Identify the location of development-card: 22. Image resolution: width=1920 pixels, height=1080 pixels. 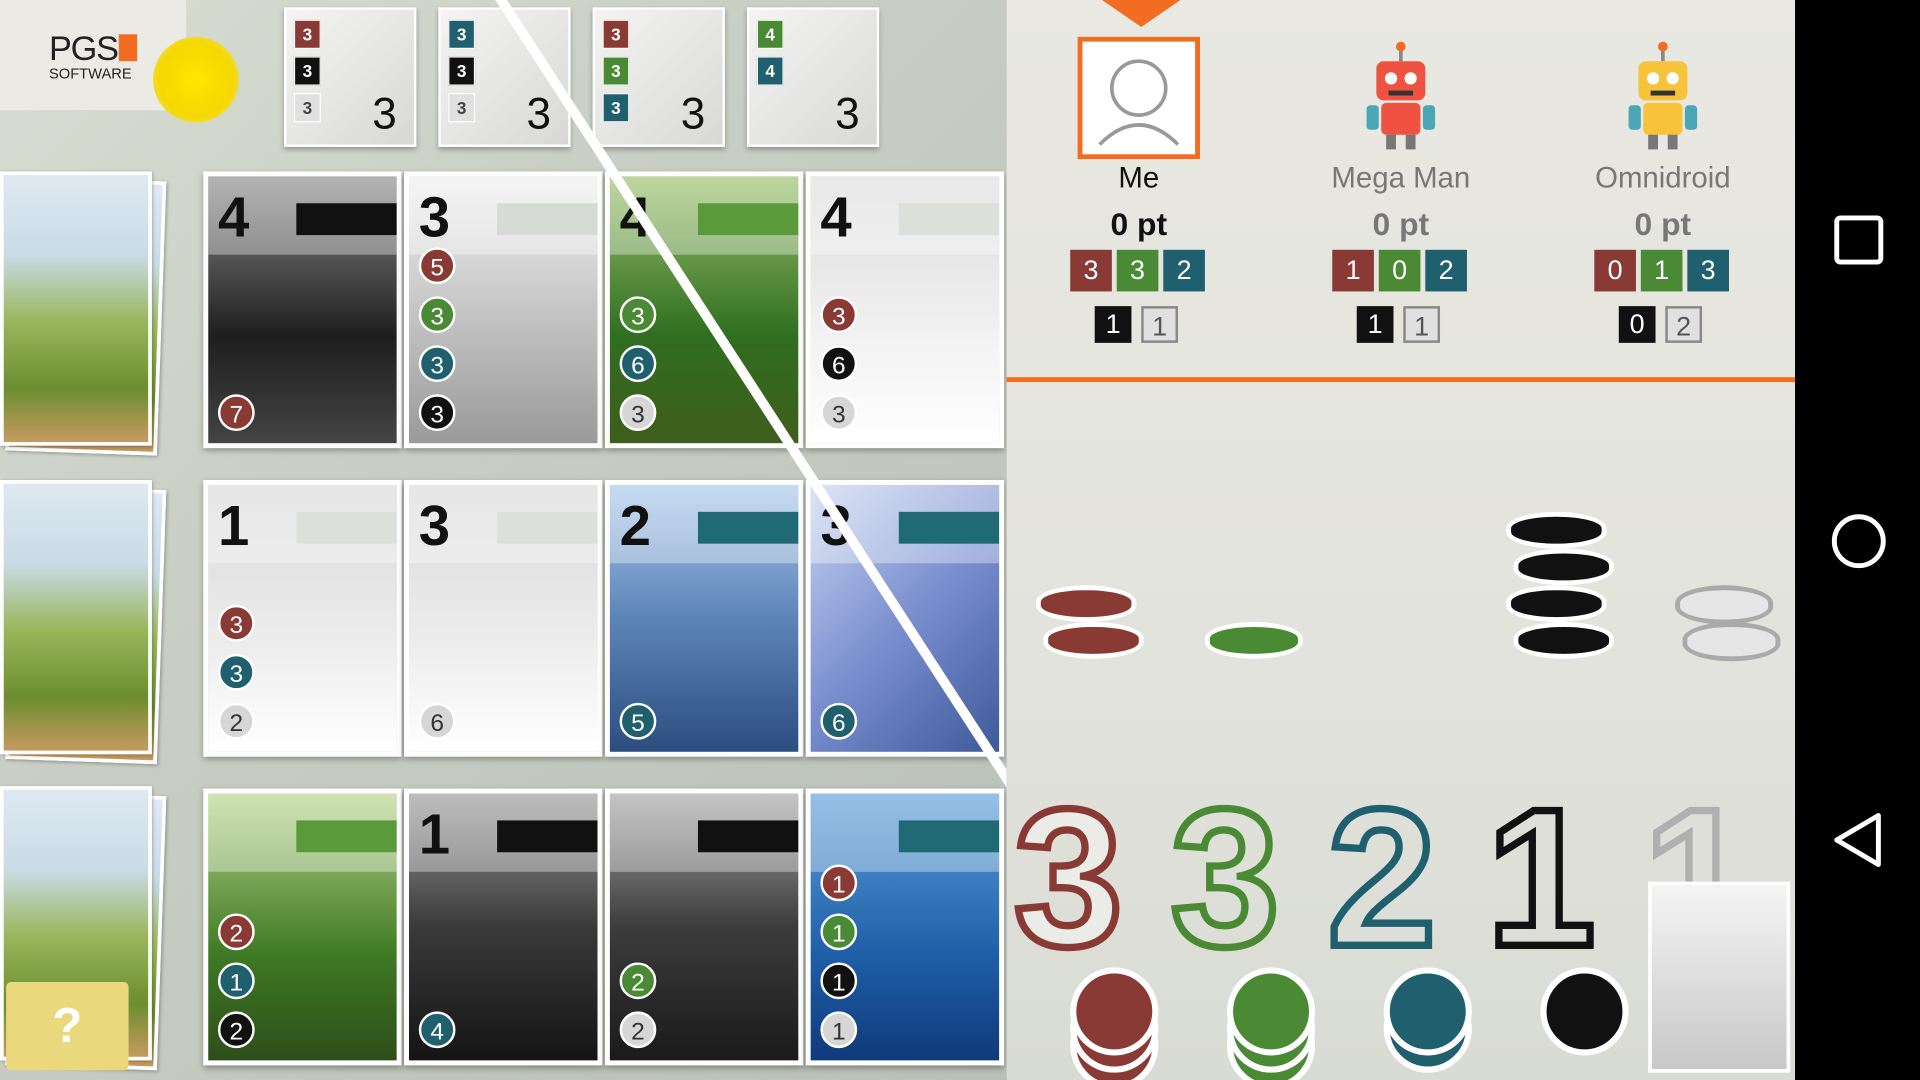
(704, 927).